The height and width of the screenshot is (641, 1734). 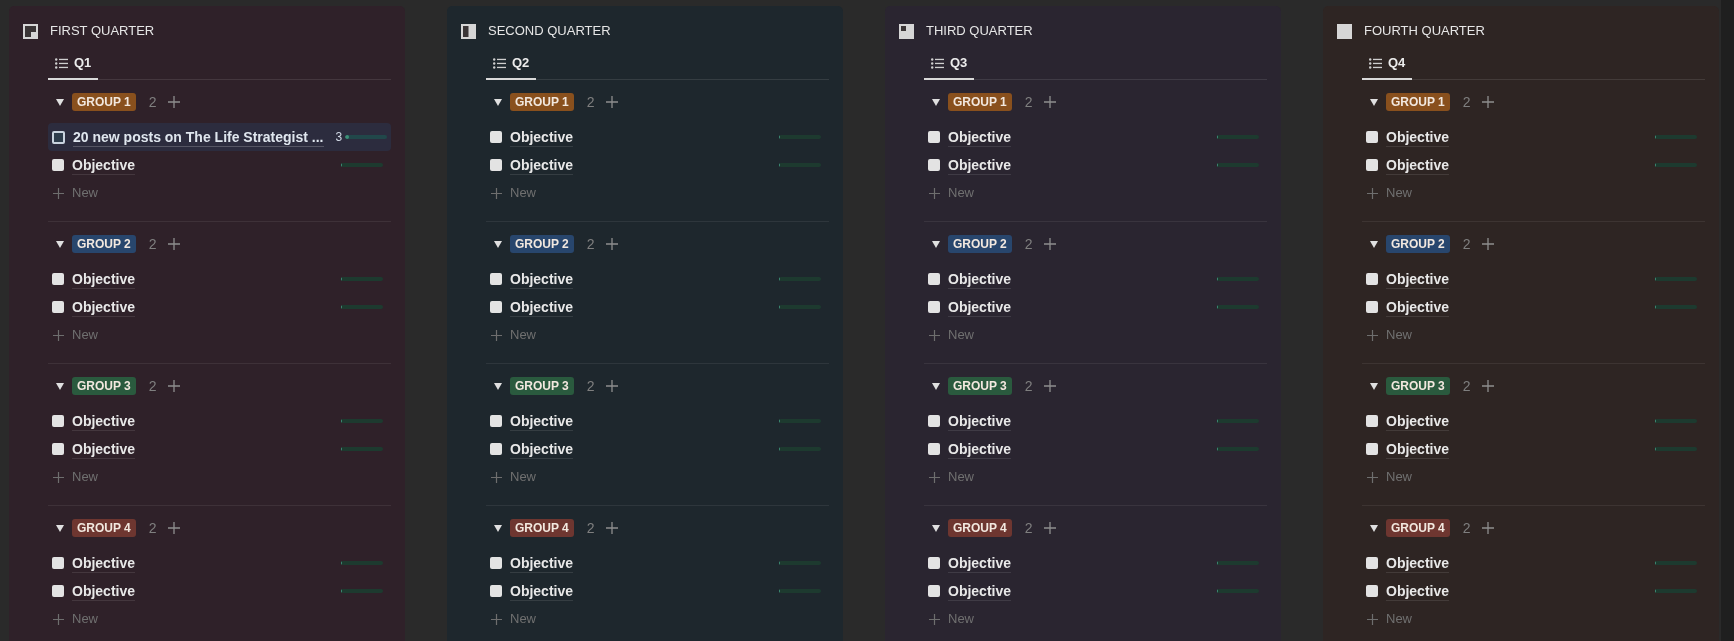 I want to click on view-tab: Q2, so click(x=511, y=64).